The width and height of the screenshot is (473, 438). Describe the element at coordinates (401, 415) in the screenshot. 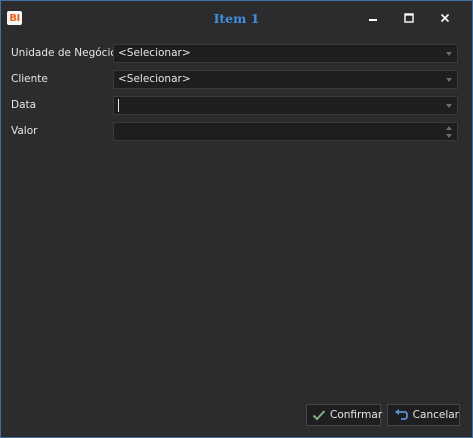

I see `undo-icon` at that location.